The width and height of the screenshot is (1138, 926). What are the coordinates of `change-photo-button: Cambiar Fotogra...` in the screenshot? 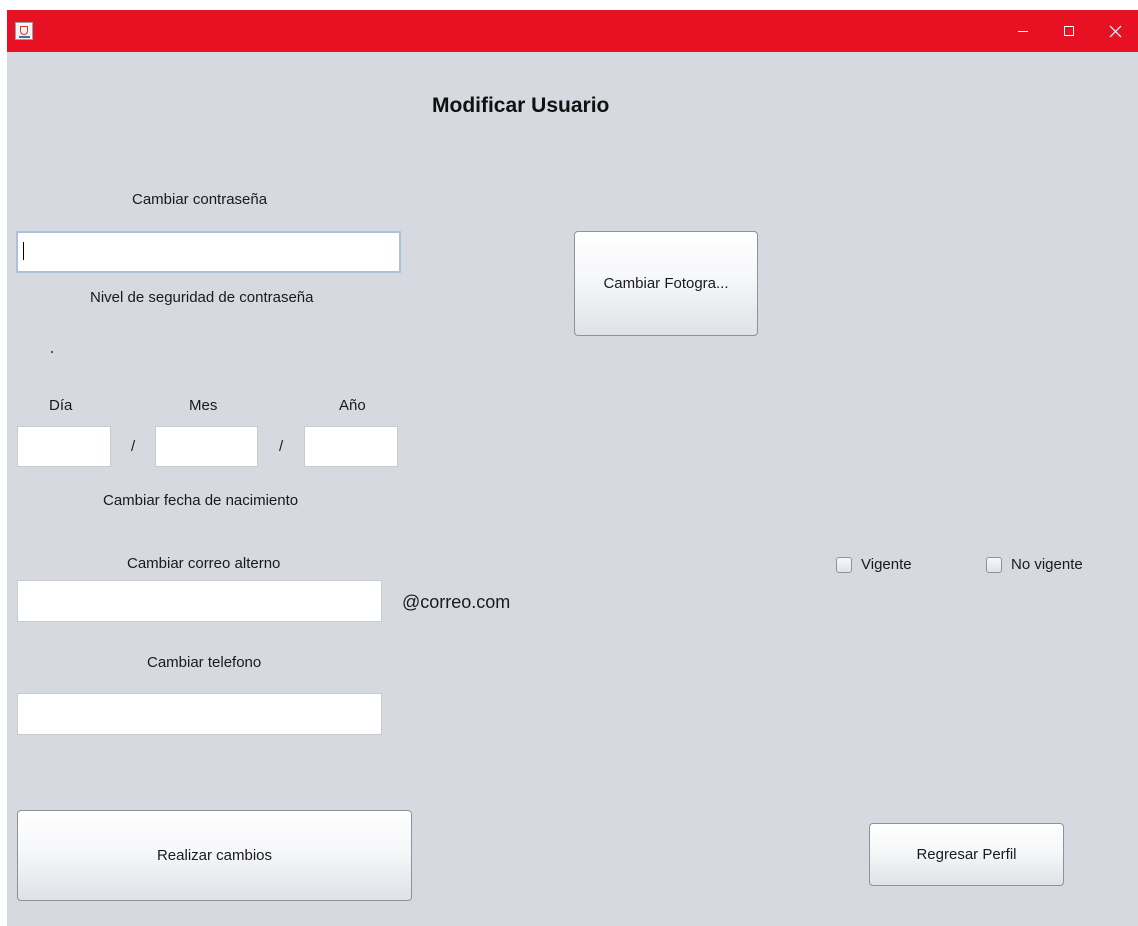 It's located at (666, 283).